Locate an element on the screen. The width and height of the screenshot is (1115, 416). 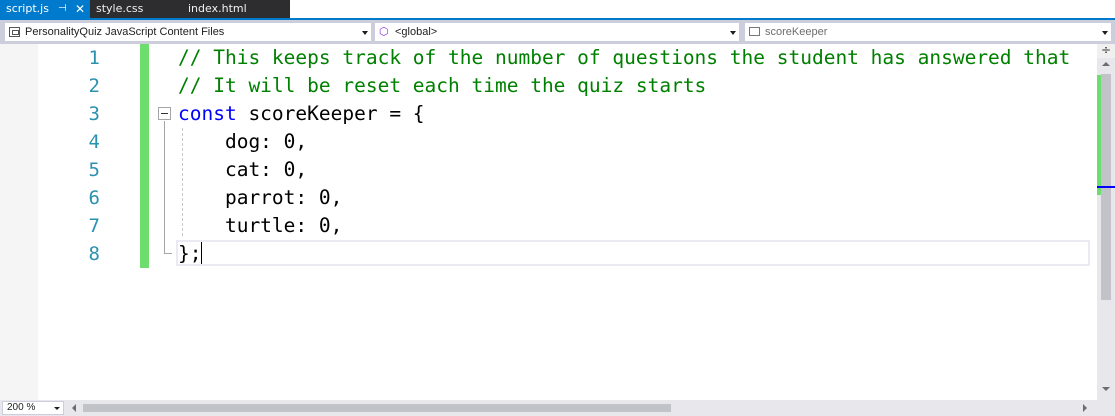
project-icon is located at coordinates (14, 32).